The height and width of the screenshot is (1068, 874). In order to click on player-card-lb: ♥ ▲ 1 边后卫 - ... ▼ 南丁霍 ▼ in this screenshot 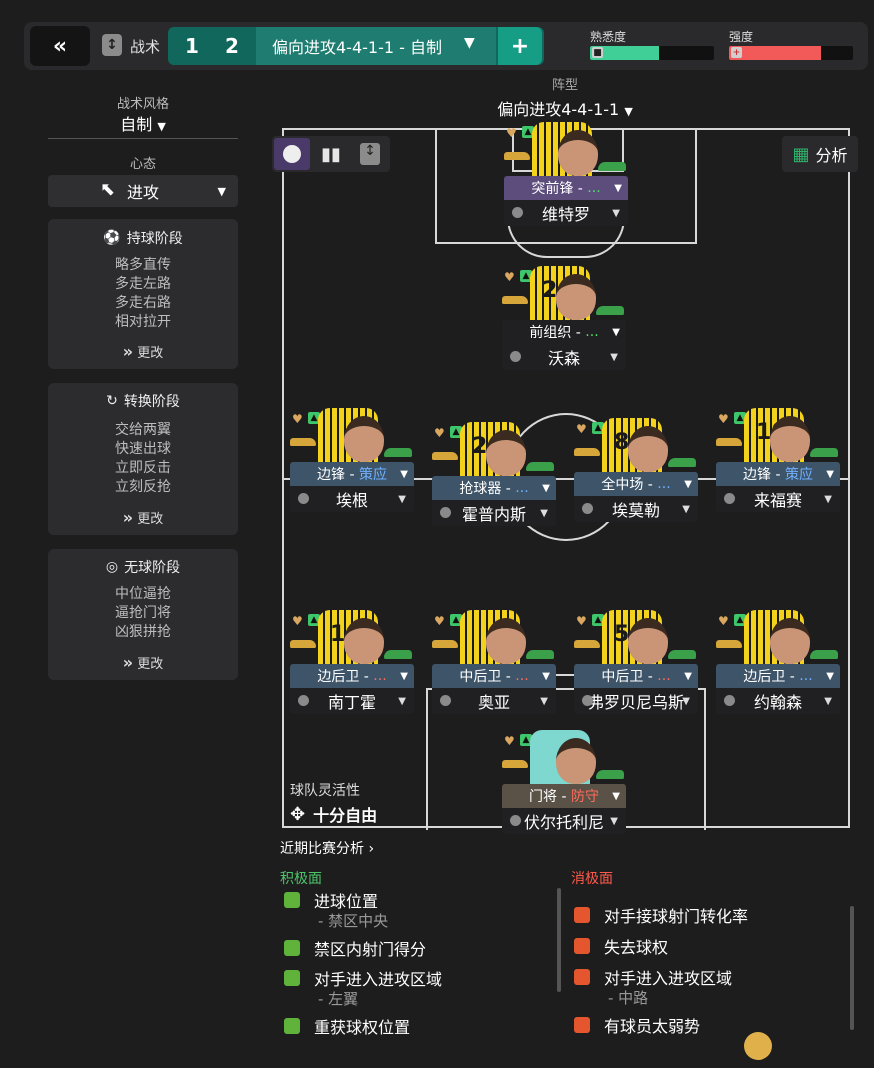, I will do `click(352, 662)`.